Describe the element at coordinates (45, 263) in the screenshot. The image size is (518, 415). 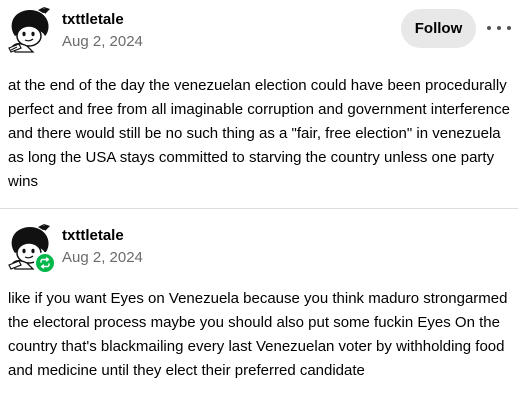
I see `reblog-icon` at that location.